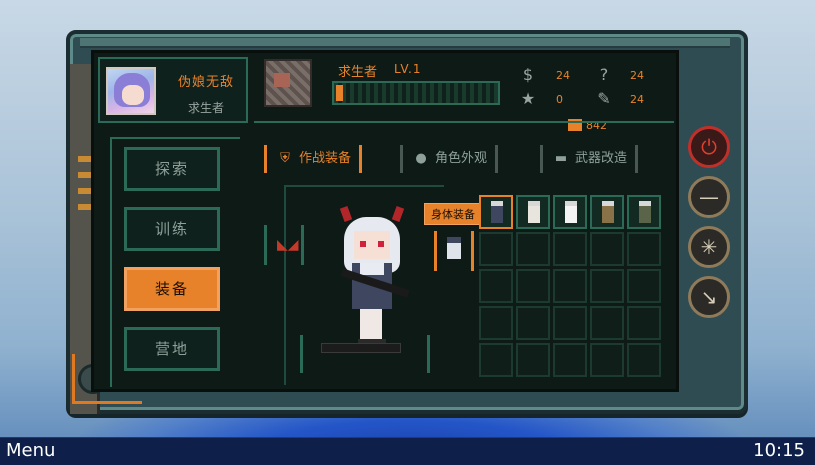 Image resolution: width=815 pixels, height=465 pixels. What do you see at coordinates (604, 74) in the screenshot?
I see `quest-icon: ?` at bounding box center [604, 74].